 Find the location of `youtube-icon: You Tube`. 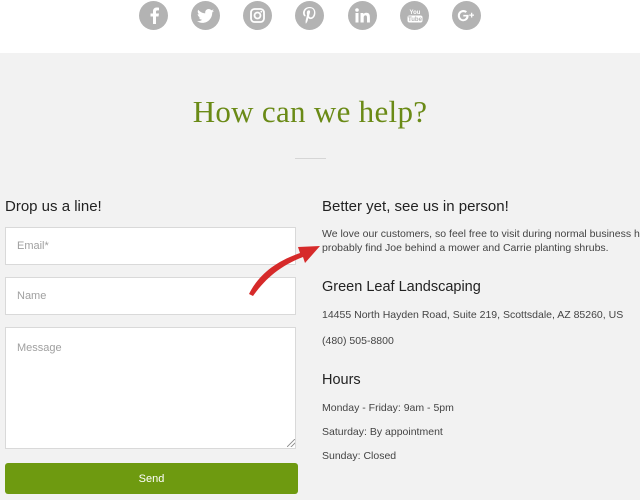

youtube-icon: You Tube is located at coordinates (414, 15).